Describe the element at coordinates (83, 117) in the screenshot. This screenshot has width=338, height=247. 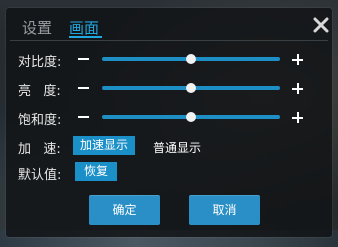
I see `saturation-decrease-button` at that location.